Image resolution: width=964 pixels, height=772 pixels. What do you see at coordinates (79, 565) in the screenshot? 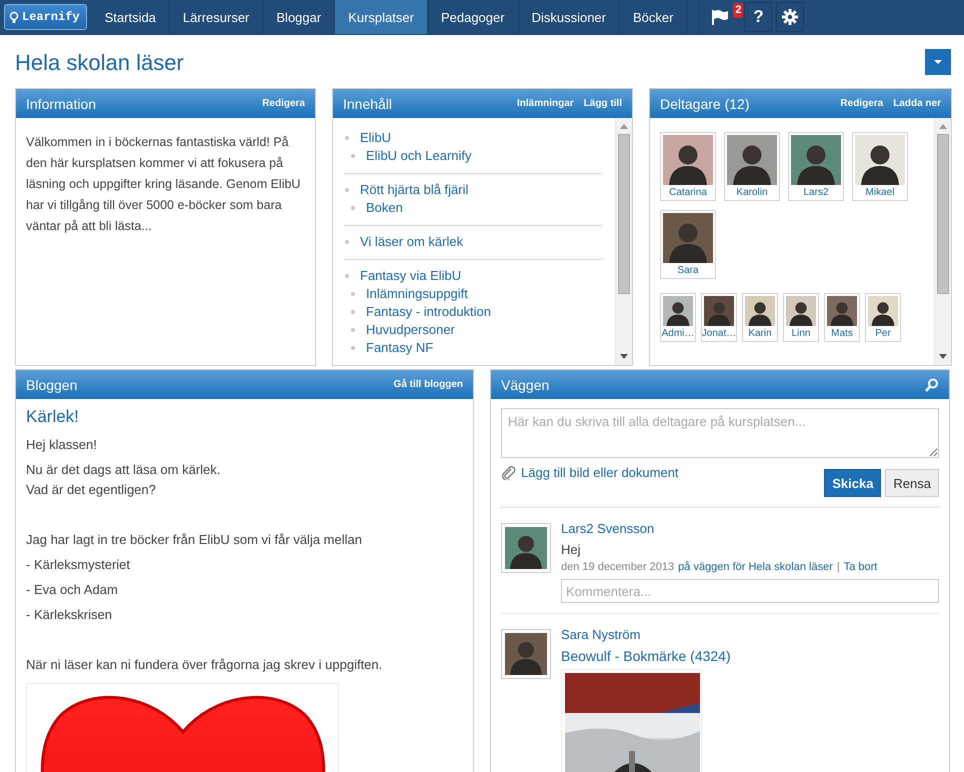
I see `post-text: - Kärleksmysteriet` at bounding box center [79, 565].